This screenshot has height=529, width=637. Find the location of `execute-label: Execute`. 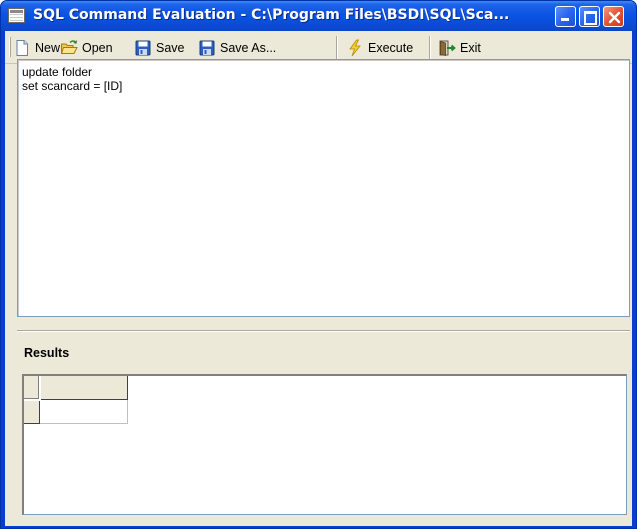

execute-label: Execute is located at coordinates (391, 48).